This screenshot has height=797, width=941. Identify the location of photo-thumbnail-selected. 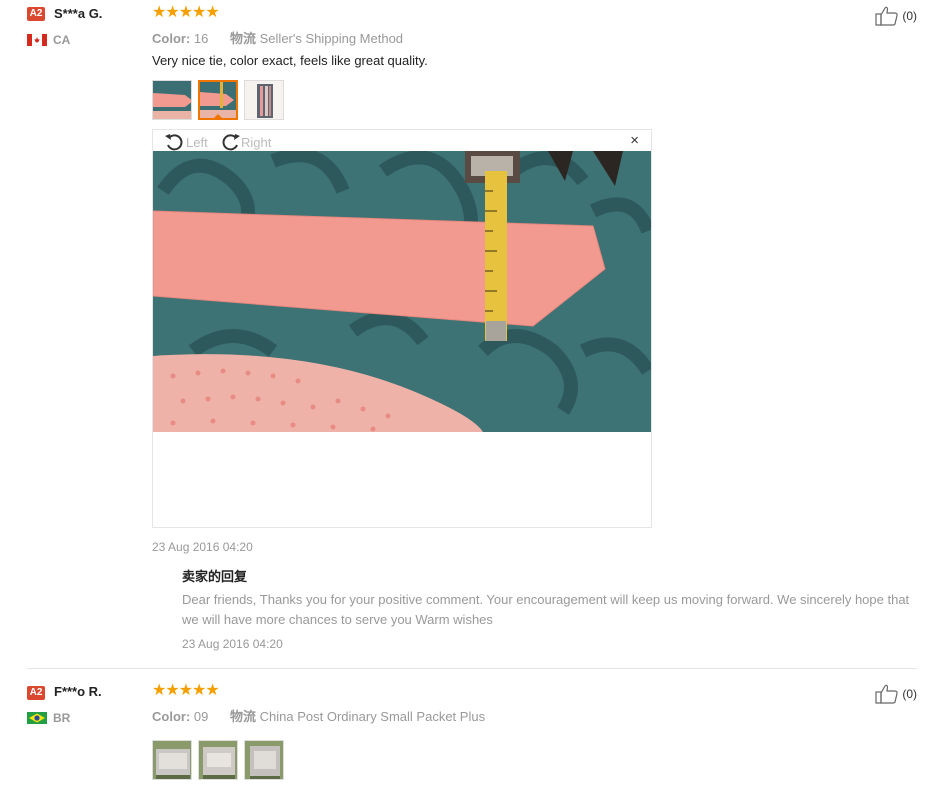
(218, 100).